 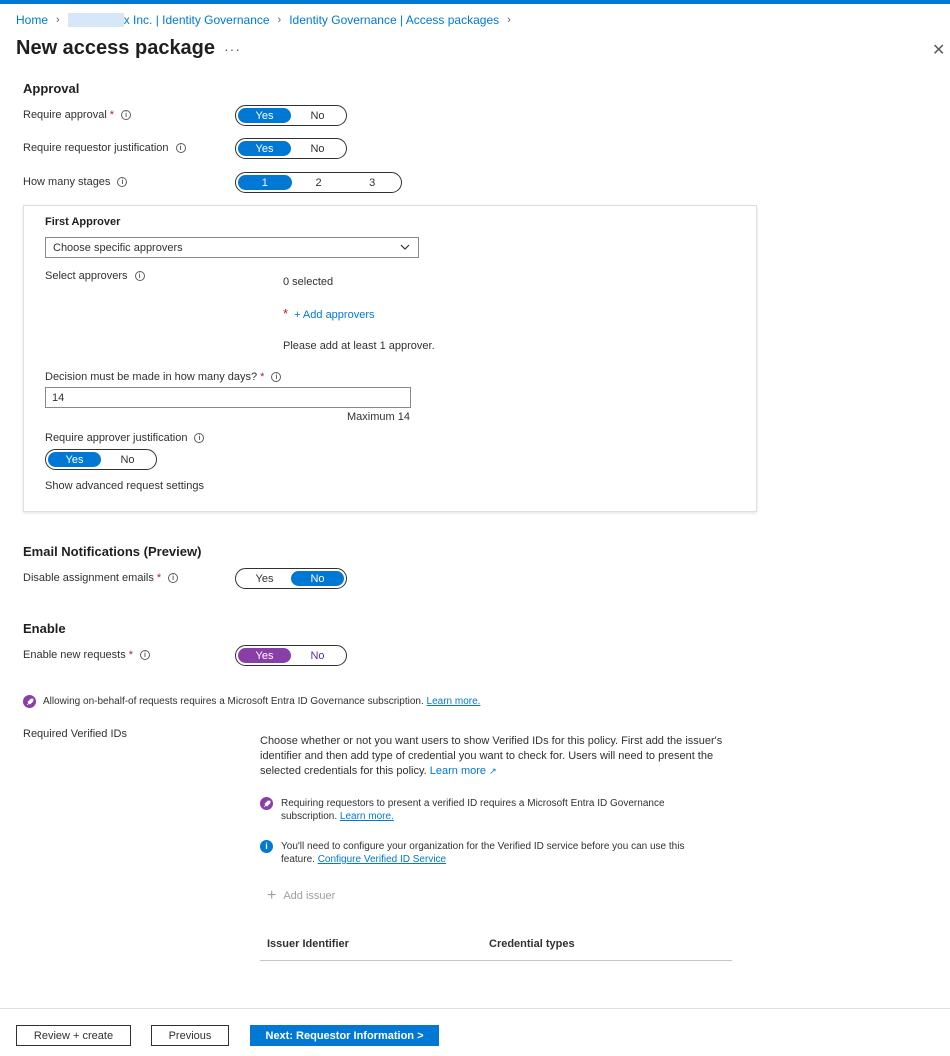 I want to click on require-approval-toggle: Yes No, so click(x=291, y=115).